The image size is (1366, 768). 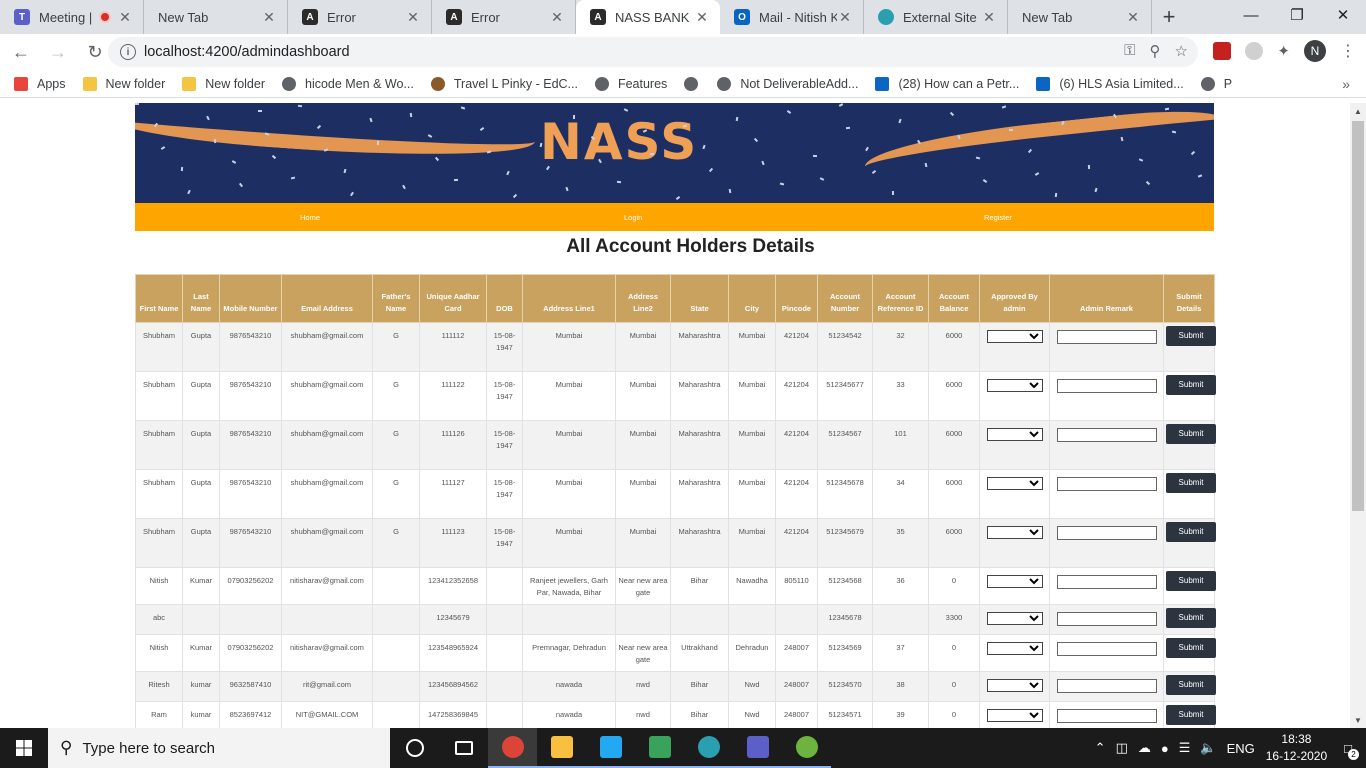 I want to click on bookmark-label: P, so click(x=1228, y=84).